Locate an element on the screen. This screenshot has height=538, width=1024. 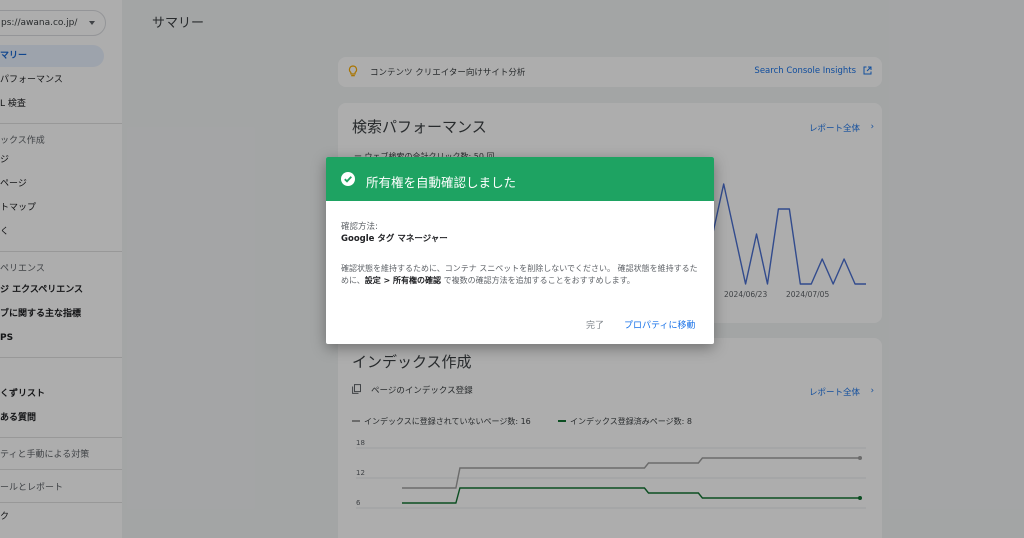
check-circle-icon is located at coordinates (348, 179).